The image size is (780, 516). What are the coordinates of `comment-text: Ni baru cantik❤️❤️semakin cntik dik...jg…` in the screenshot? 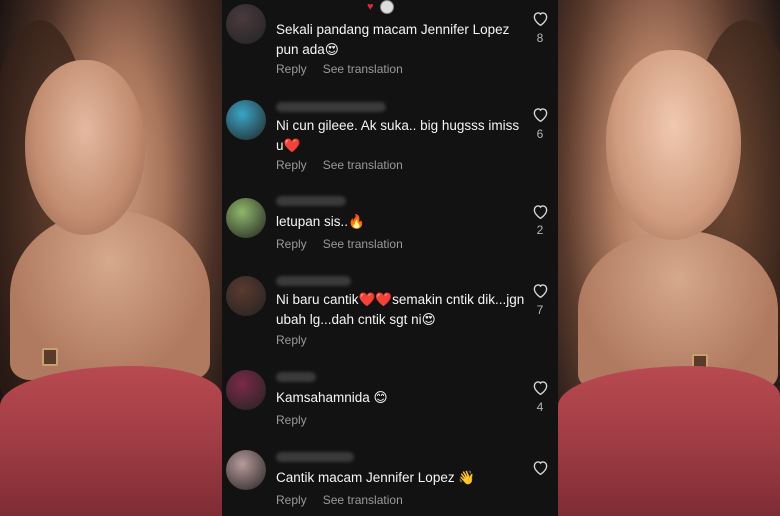 It's located at (400, 309).